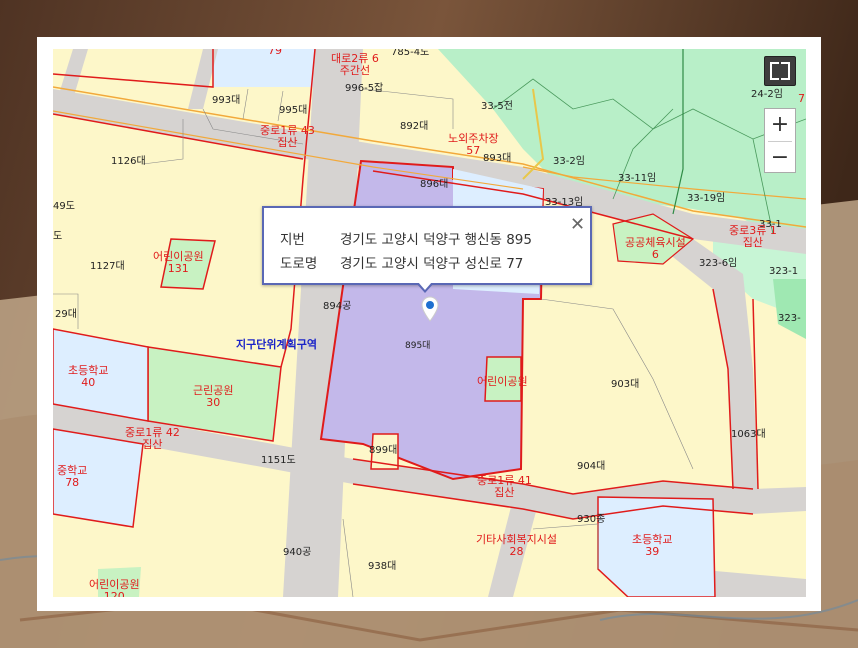 Image resolution: width=858 pixels, height=648 pixels. Describe the element at coordinates (569, 161) in the screenshot. I see `parcel-label: 33-2임` at that location.